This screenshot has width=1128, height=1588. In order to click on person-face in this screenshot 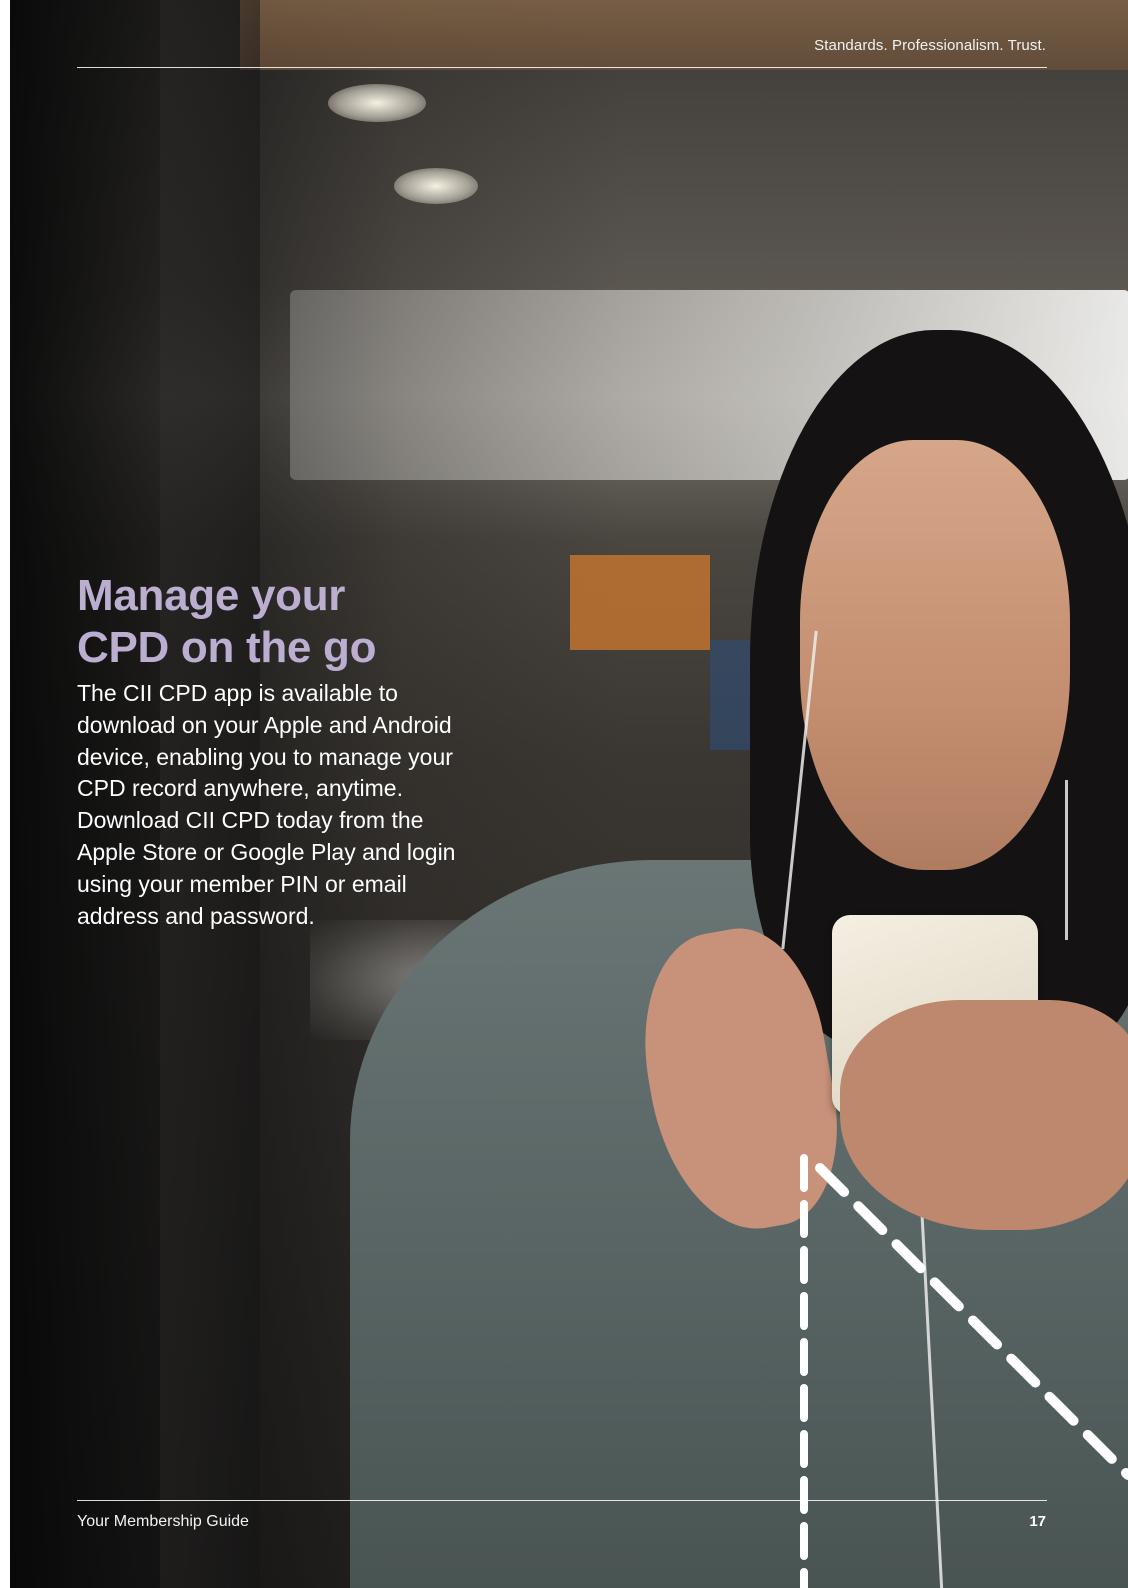, I will do `click(935, 655)`.